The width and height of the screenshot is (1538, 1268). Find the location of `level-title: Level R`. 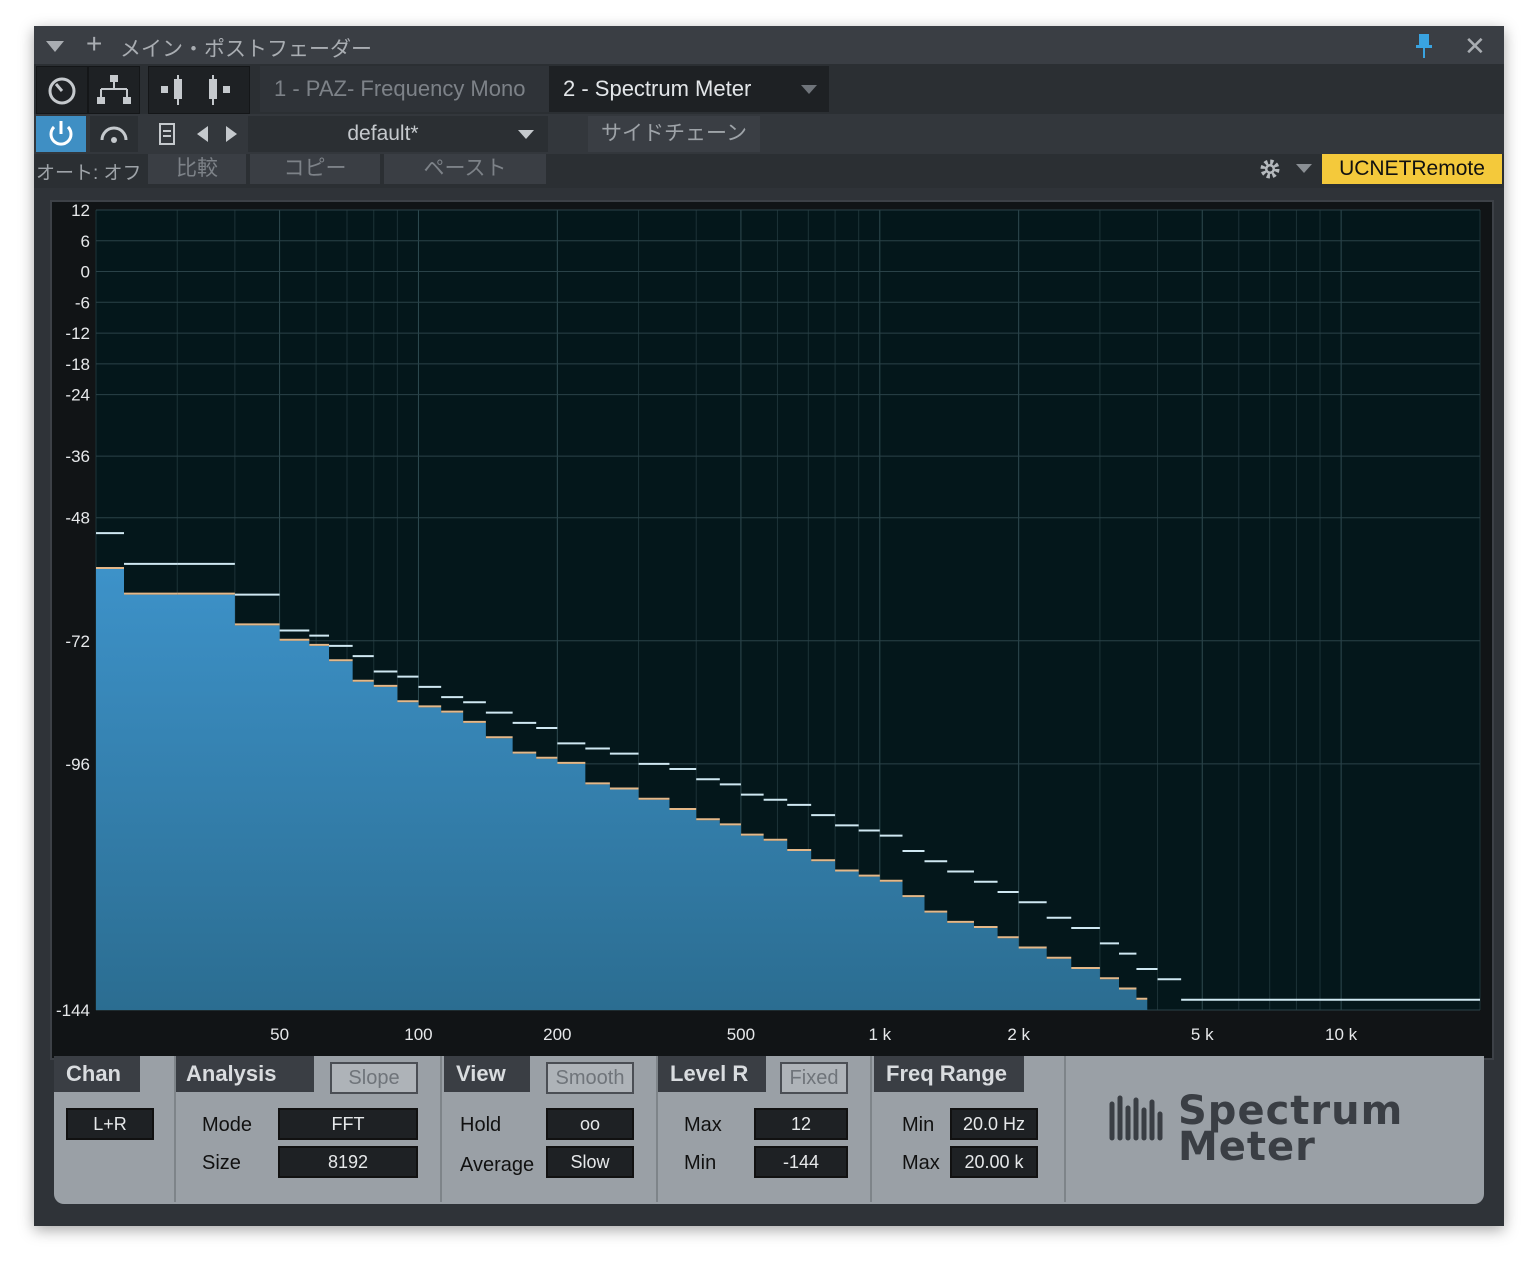

level-title: Level R is located at coordinates (712, 1074).